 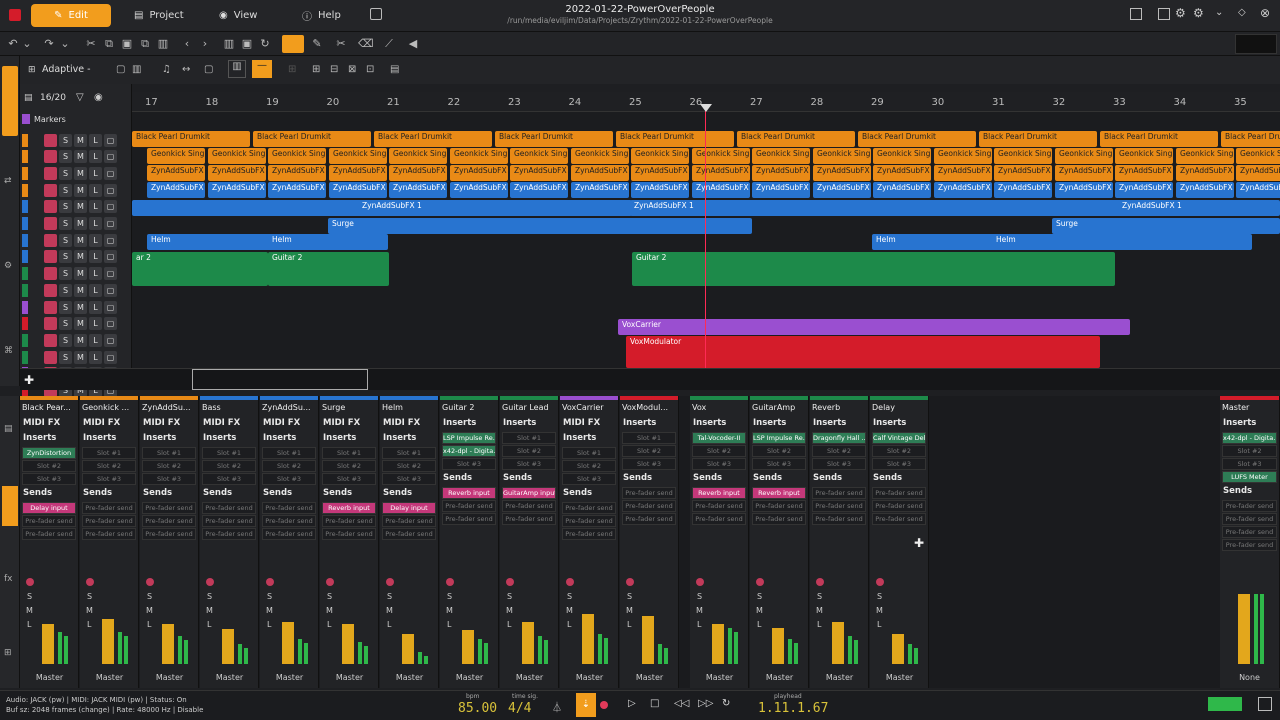 I want to click on audition-tool-icon: ◀, so click(x=413, y=44).